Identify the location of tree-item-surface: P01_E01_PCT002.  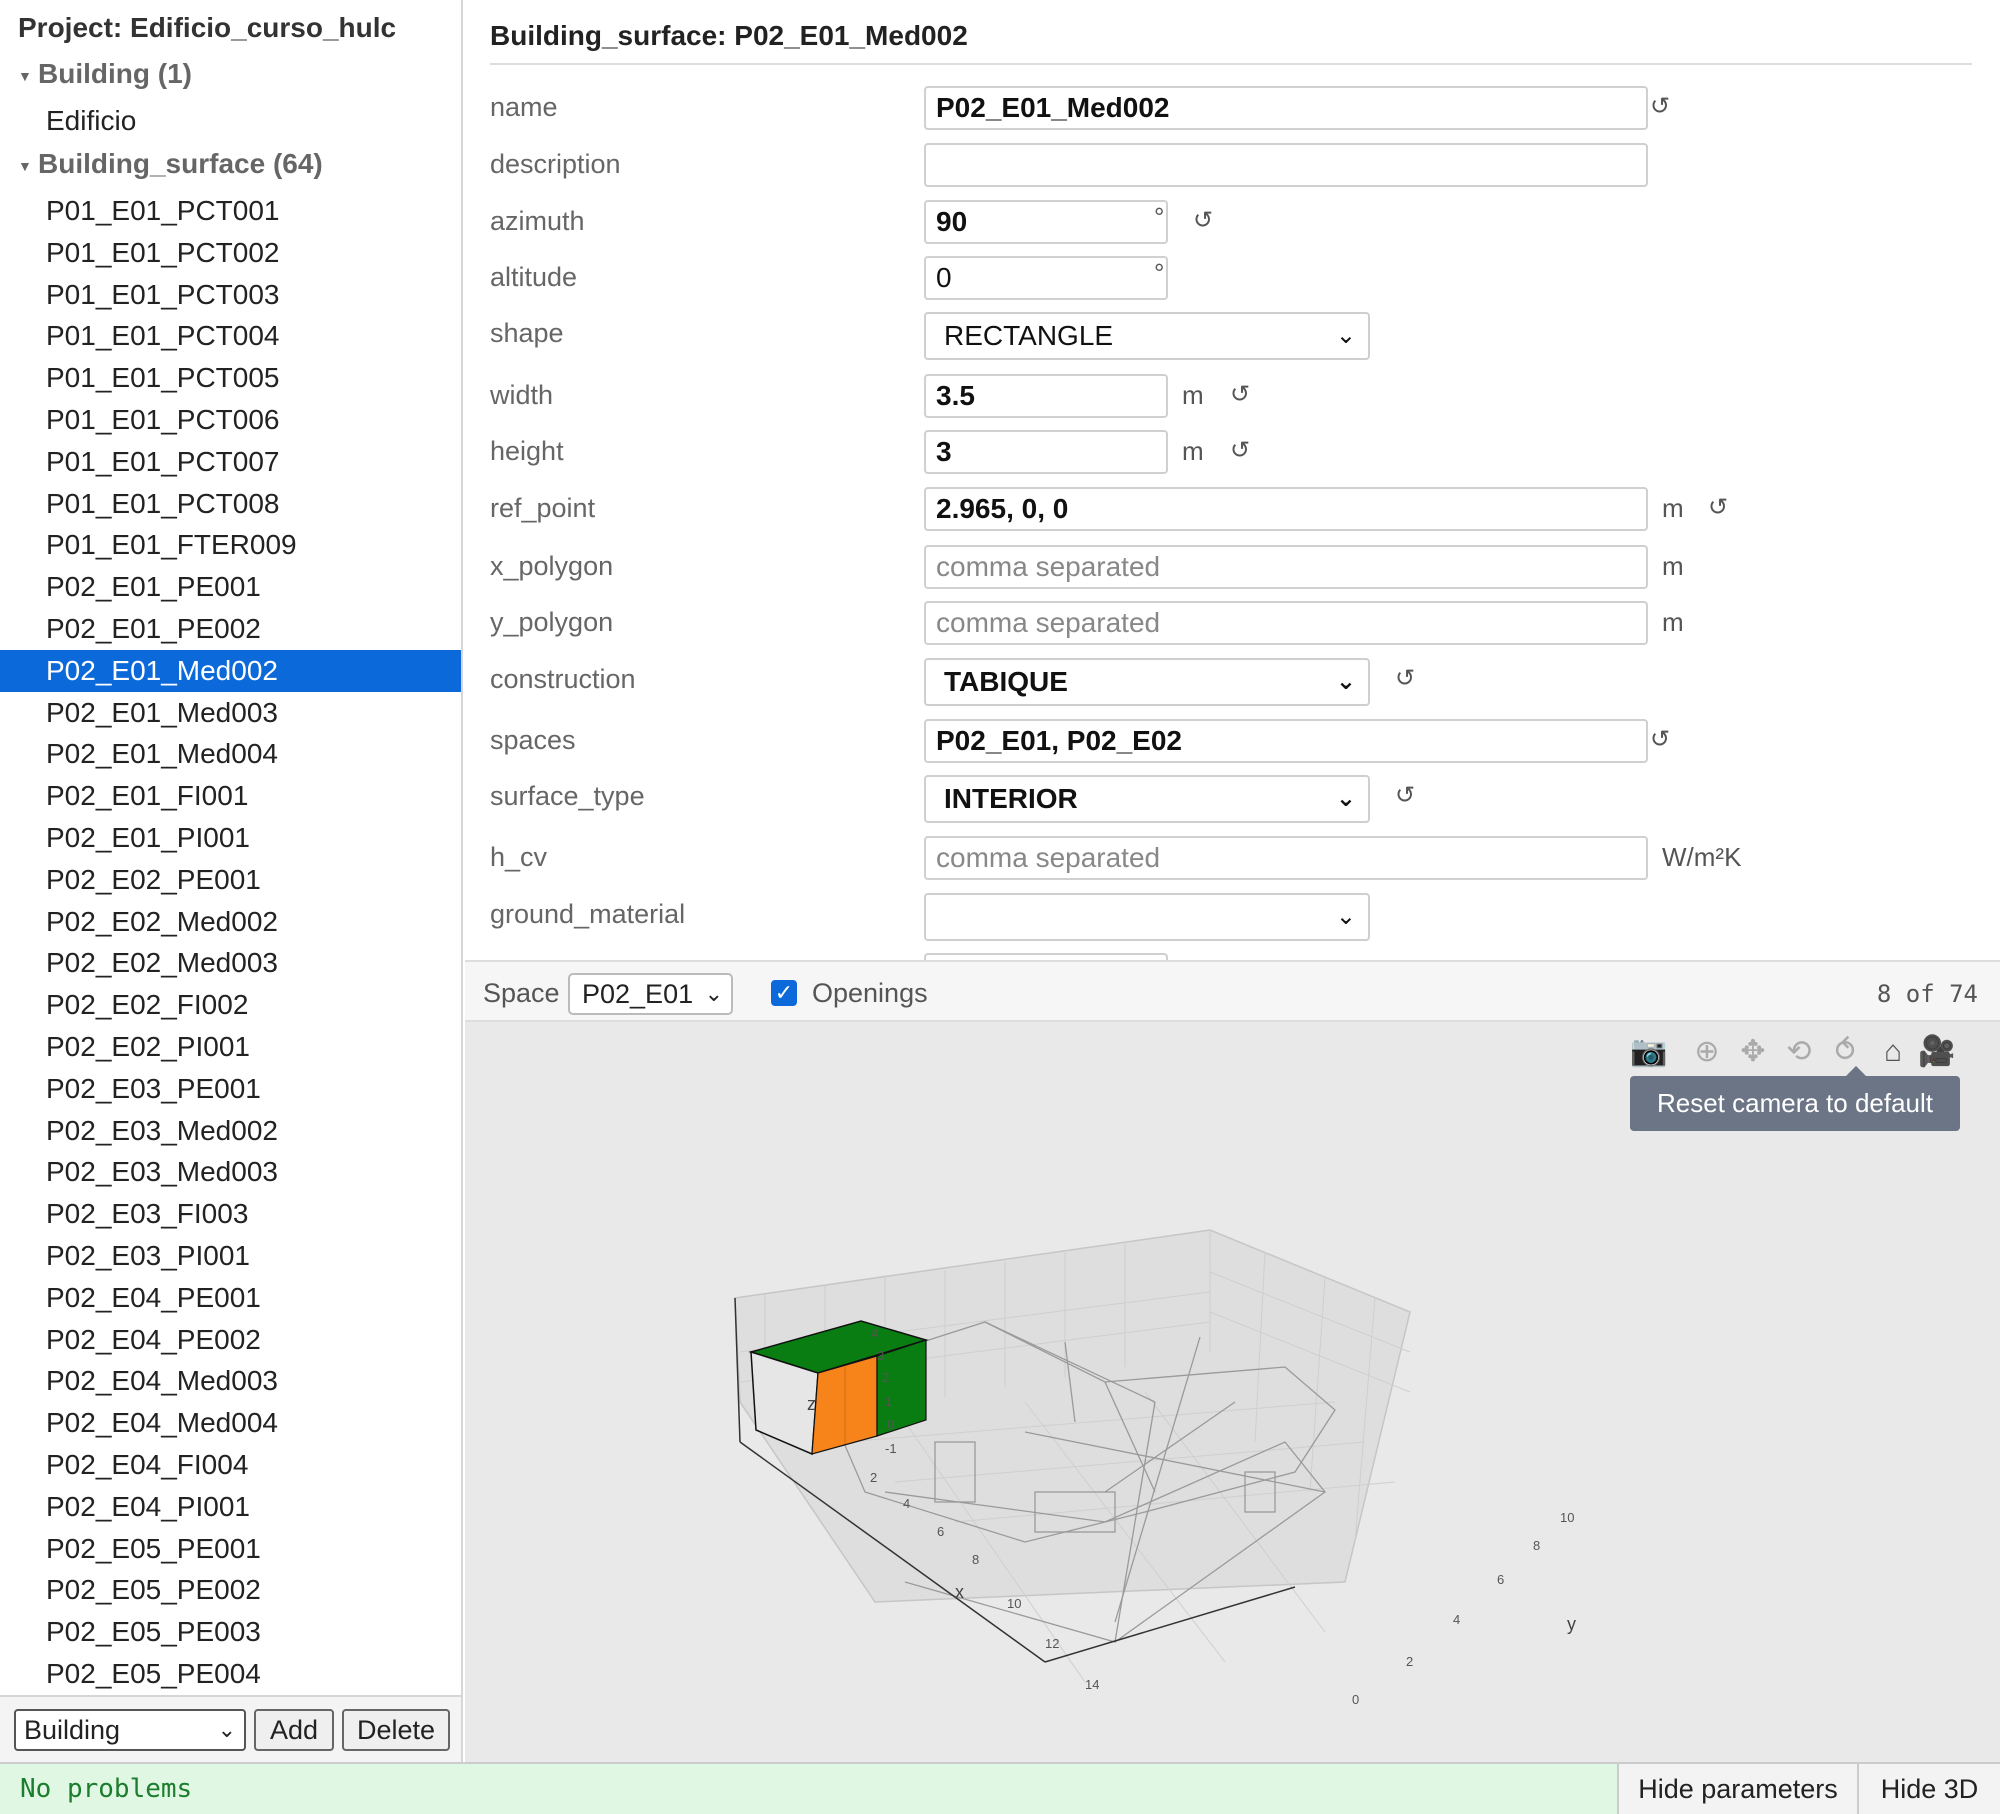
(230, 253).